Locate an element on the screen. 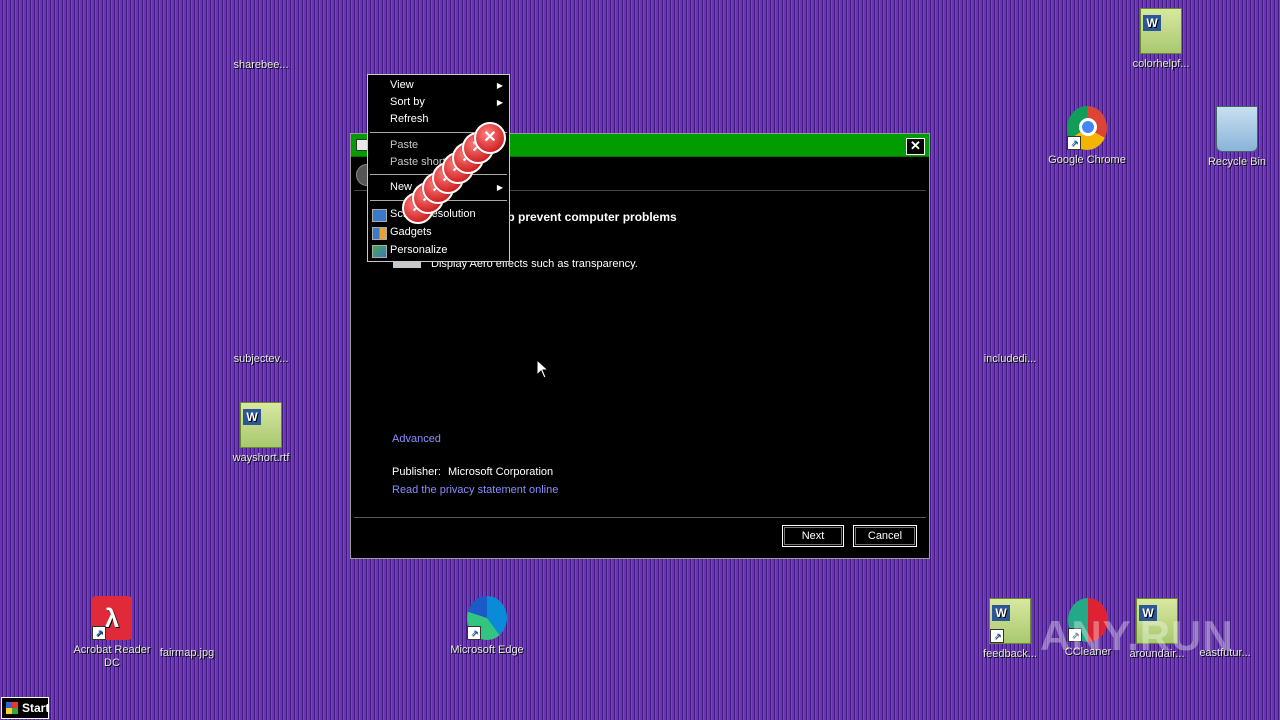 The width and height of the screenshot is (1280, 720). publisher-label: Publisher: is located at coordinates (416, 472).